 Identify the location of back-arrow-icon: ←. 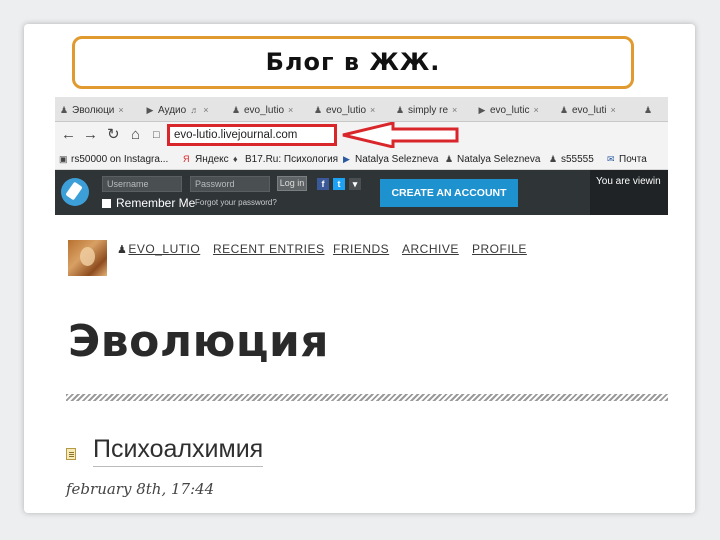
(68, 135).